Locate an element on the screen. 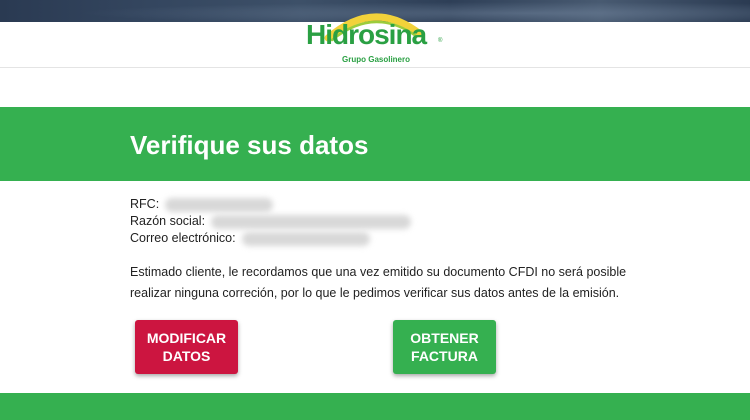  get-invoice-button: OBTENER FACTURA is located at coordinates (444, 347).